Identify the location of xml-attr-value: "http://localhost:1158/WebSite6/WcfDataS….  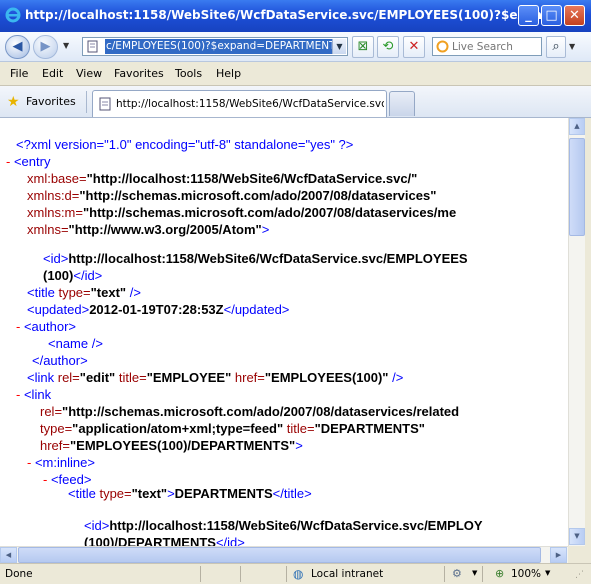
(252, 178).